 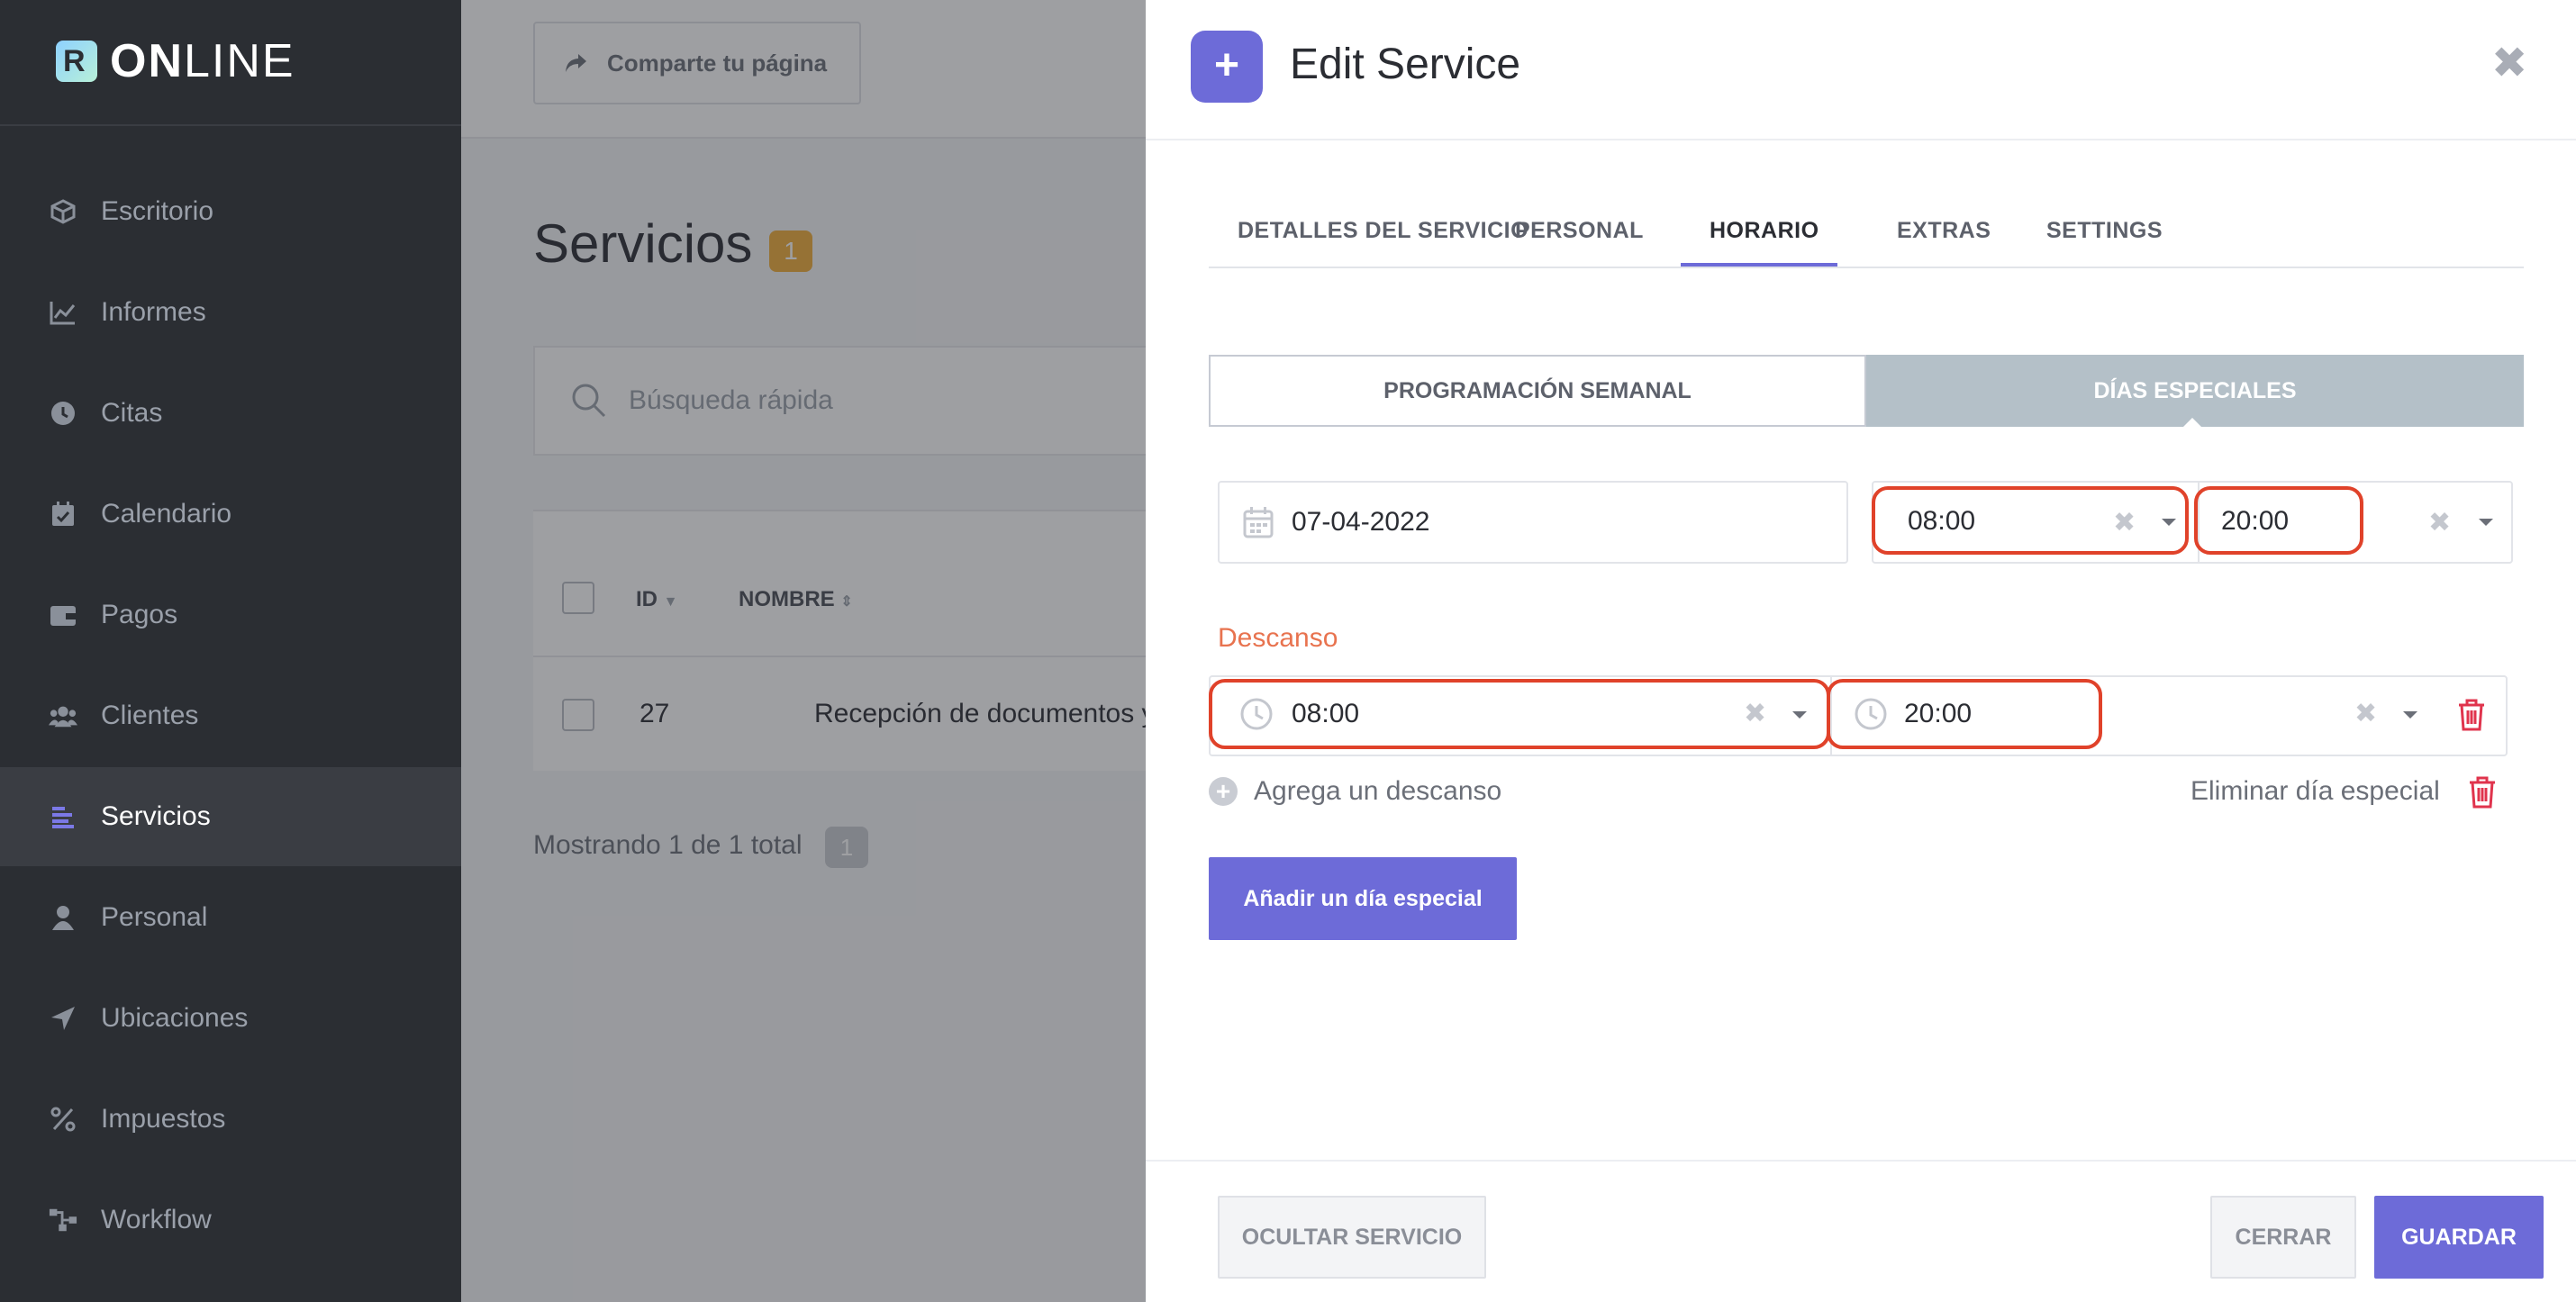 I want to click on add-break-button: + Agrega un descanso, so click(x=1355, y=791).